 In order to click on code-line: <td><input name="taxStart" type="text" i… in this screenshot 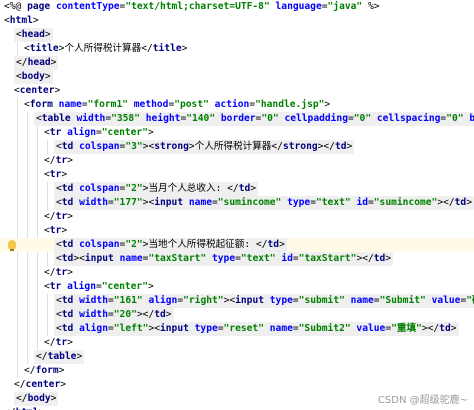, I will do `click(237, 259)`.